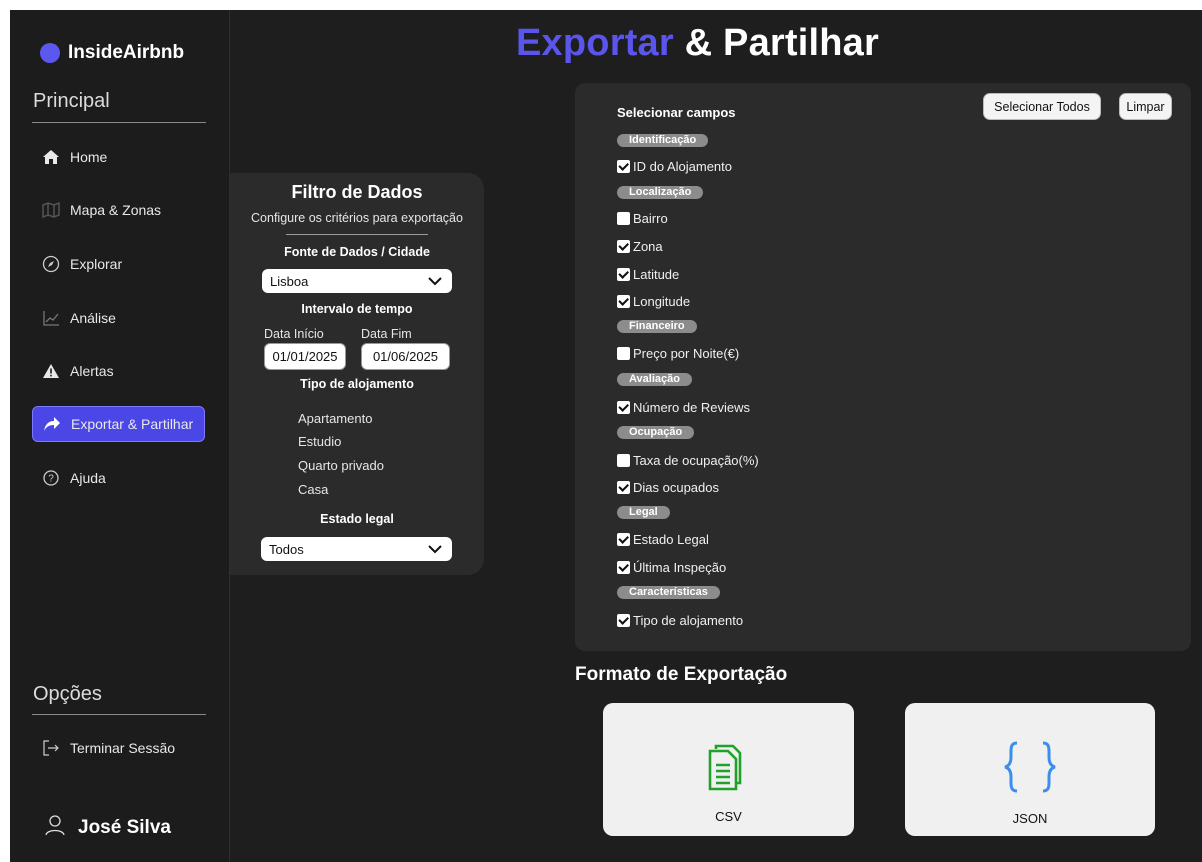 Image resolution: width=1202 pixels, height=862 pixels. What do you see at coordinates (692, 407) in the screenshot?
I see `field-label: Número de Reviews` at bounding box center [692, 407].